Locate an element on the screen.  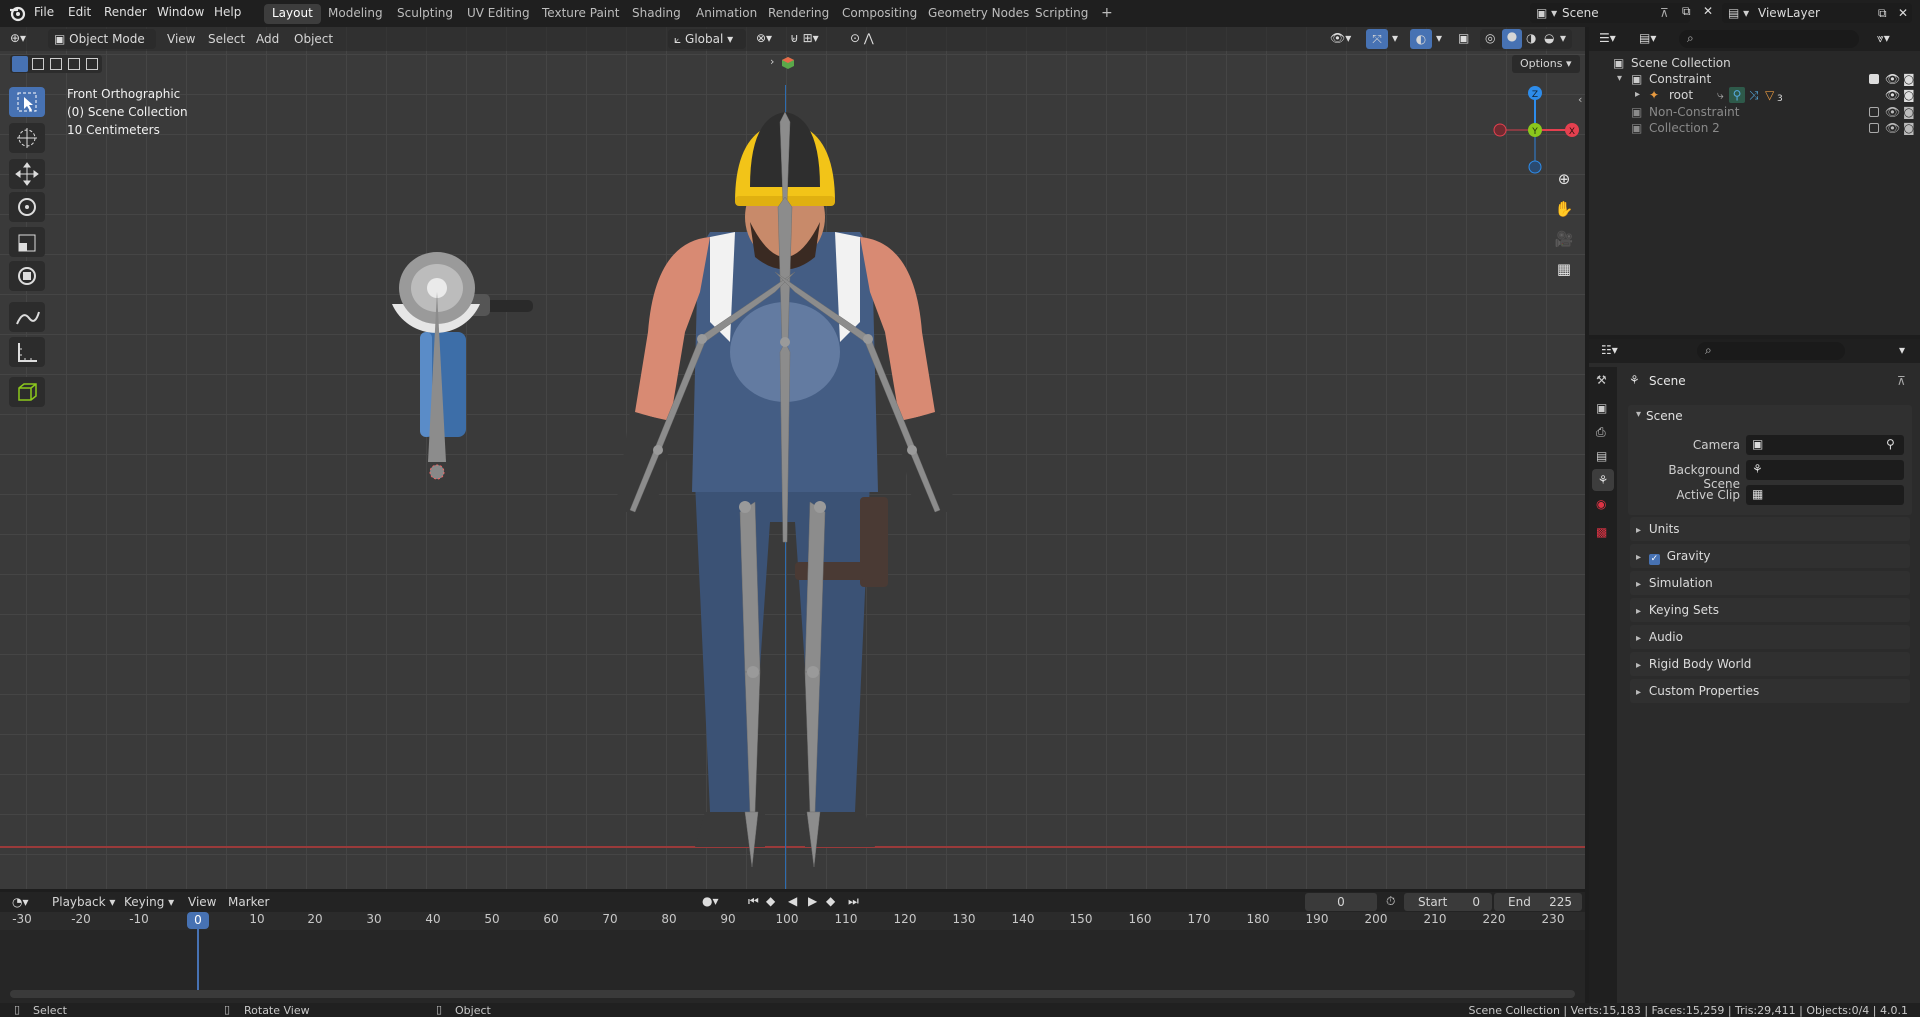
play-reverse-icon: ◀ is located at coordinates (792, 901).